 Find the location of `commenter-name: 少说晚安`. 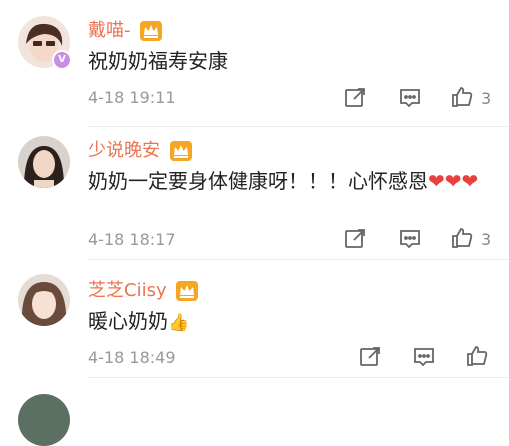

commenter-name: 少说晚安 is located at coordinates (140, 149).